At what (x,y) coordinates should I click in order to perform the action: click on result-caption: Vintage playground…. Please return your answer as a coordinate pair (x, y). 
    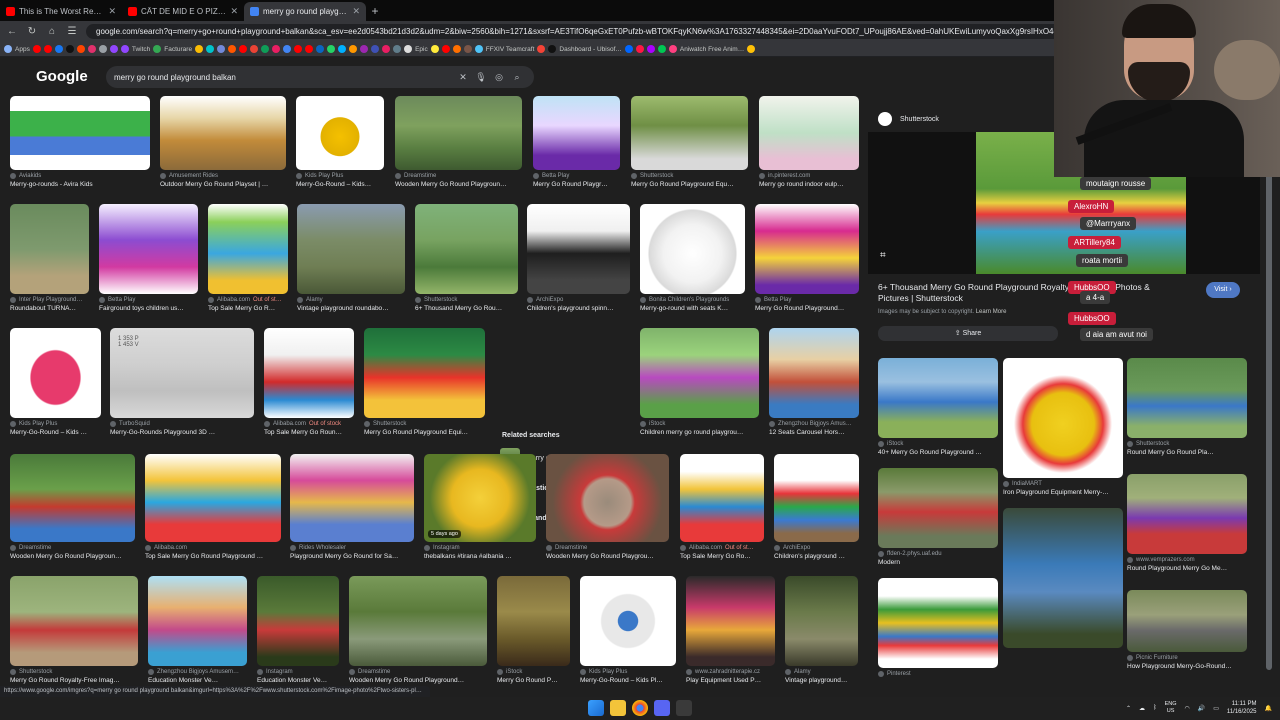
    Looking at the image, I should click on (821, 680).